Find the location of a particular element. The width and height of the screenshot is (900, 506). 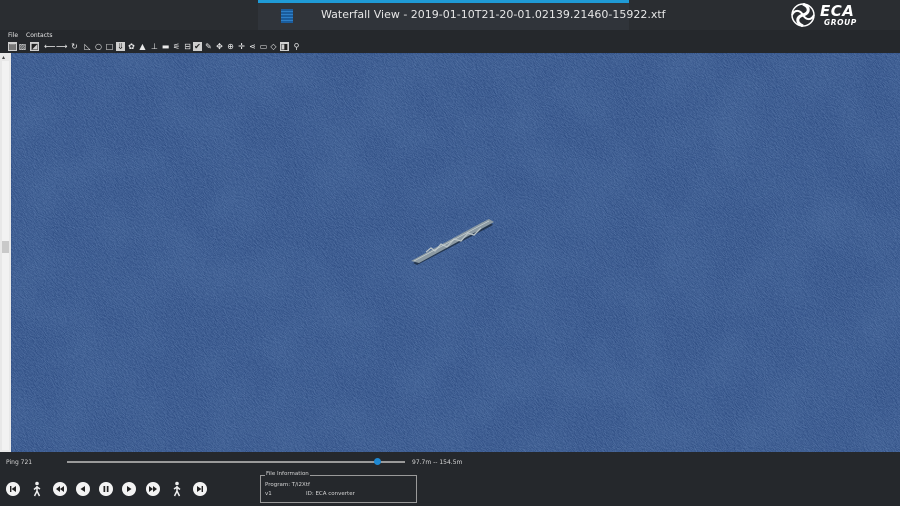

scroll-track is located at coordinates (5, 255).